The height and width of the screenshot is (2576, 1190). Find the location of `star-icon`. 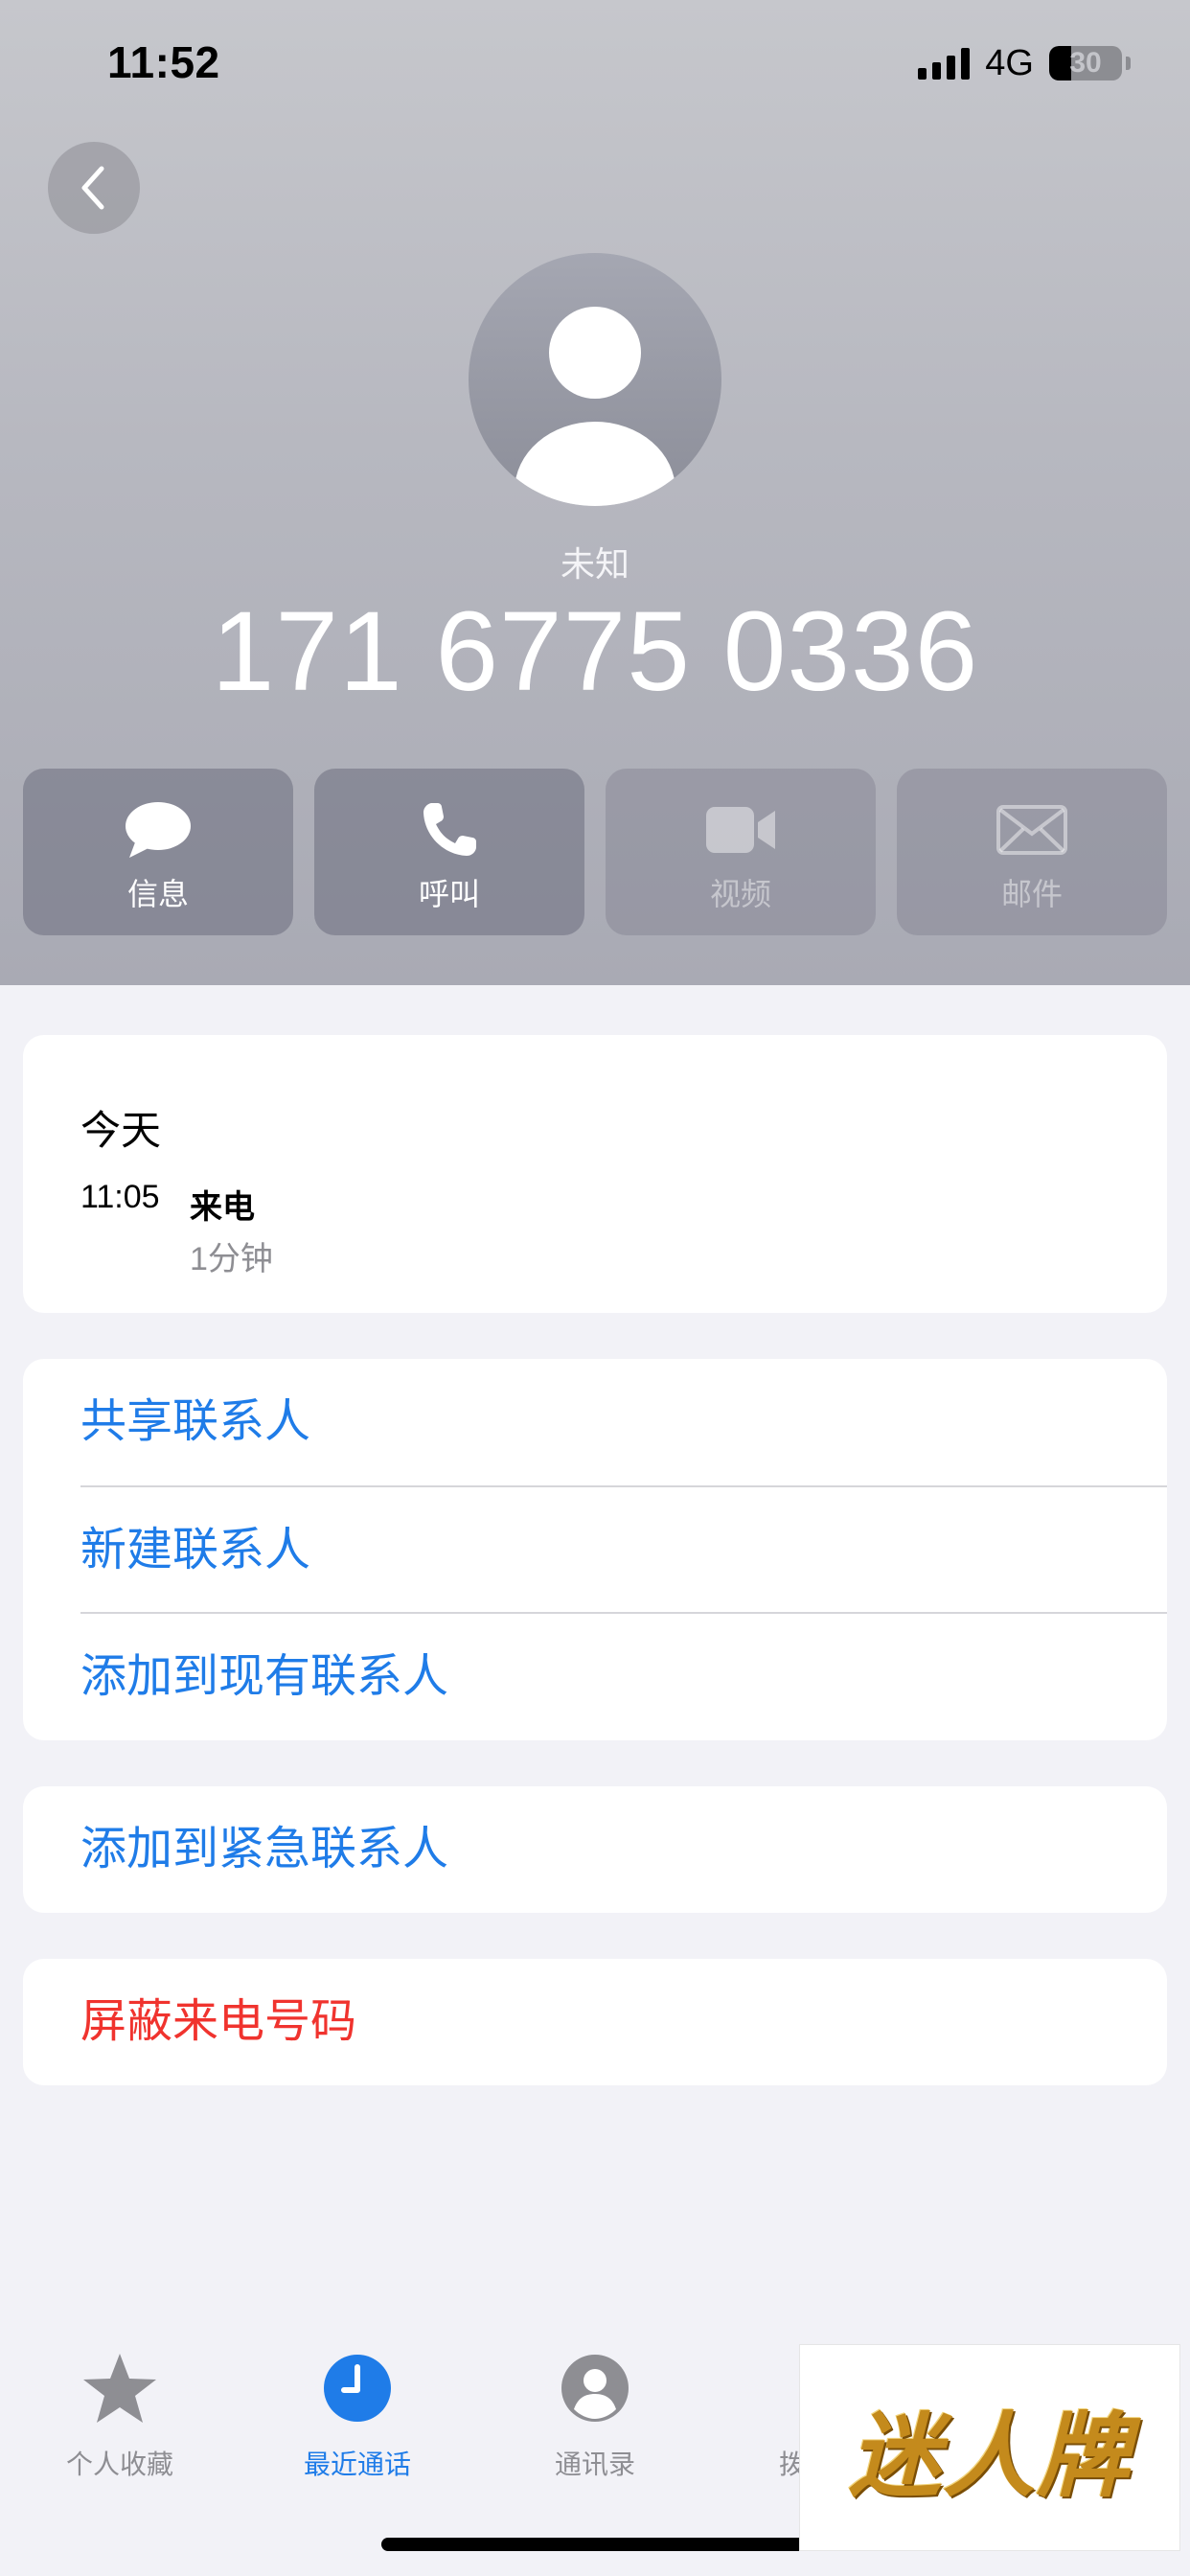

star-icon is located at coordinates (120, 2388).